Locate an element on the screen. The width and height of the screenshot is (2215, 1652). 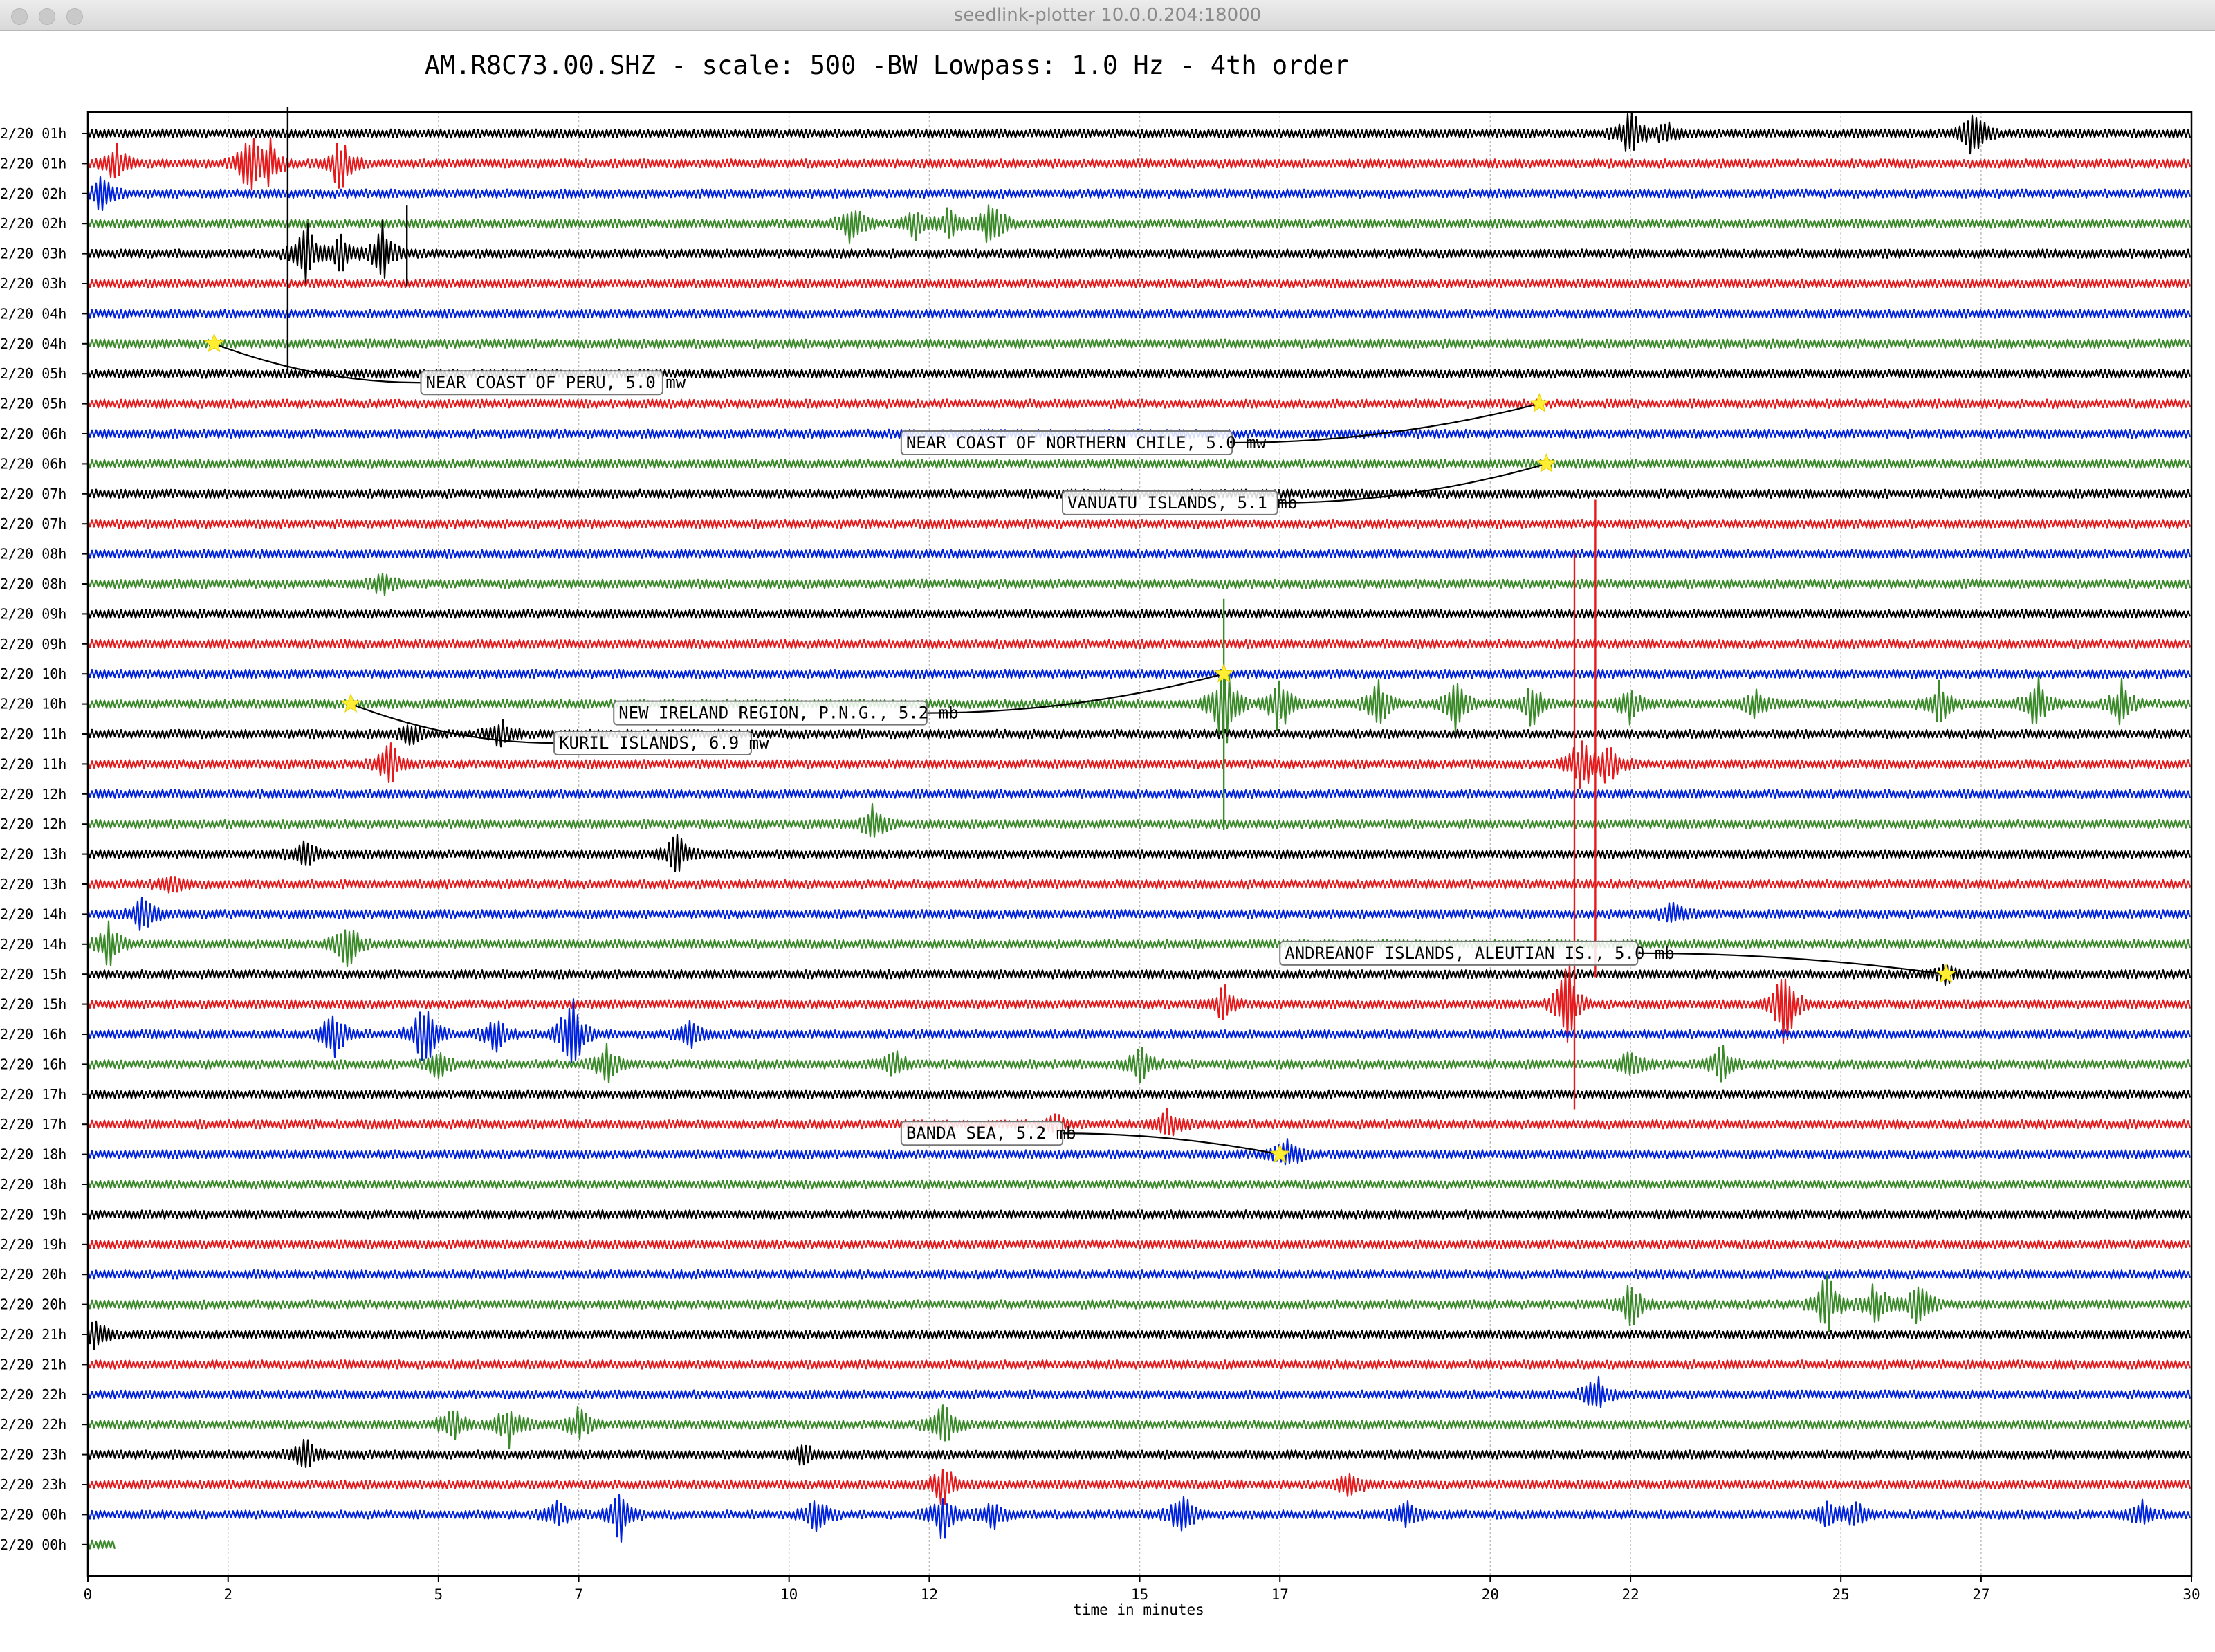
x-tick-label: 30 is located at coordinates (2191, 1594).